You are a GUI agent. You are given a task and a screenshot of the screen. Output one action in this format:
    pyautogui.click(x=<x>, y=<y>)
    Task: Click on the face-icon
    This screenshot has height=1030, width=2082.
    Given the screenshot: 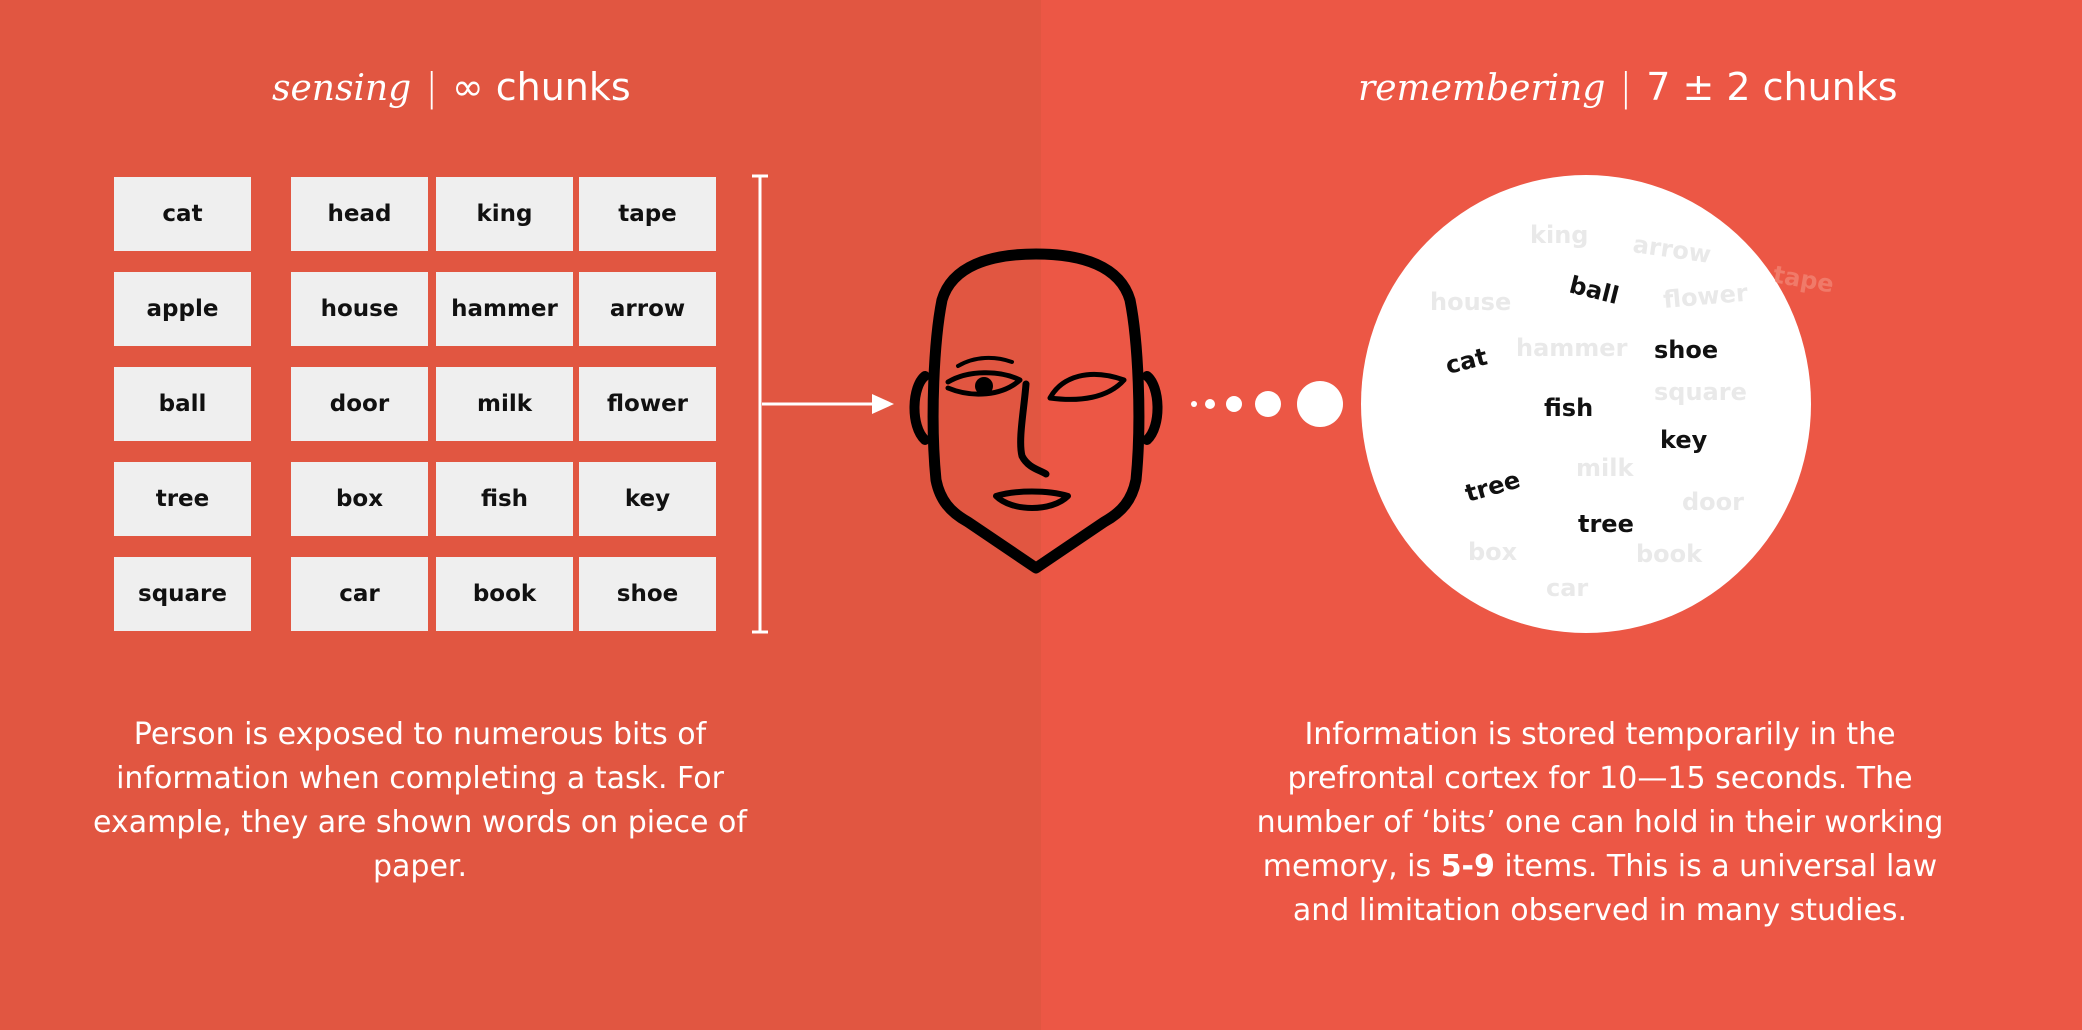 What is the action you would take?
    pyautogui.click(x=1036, y=411)
    